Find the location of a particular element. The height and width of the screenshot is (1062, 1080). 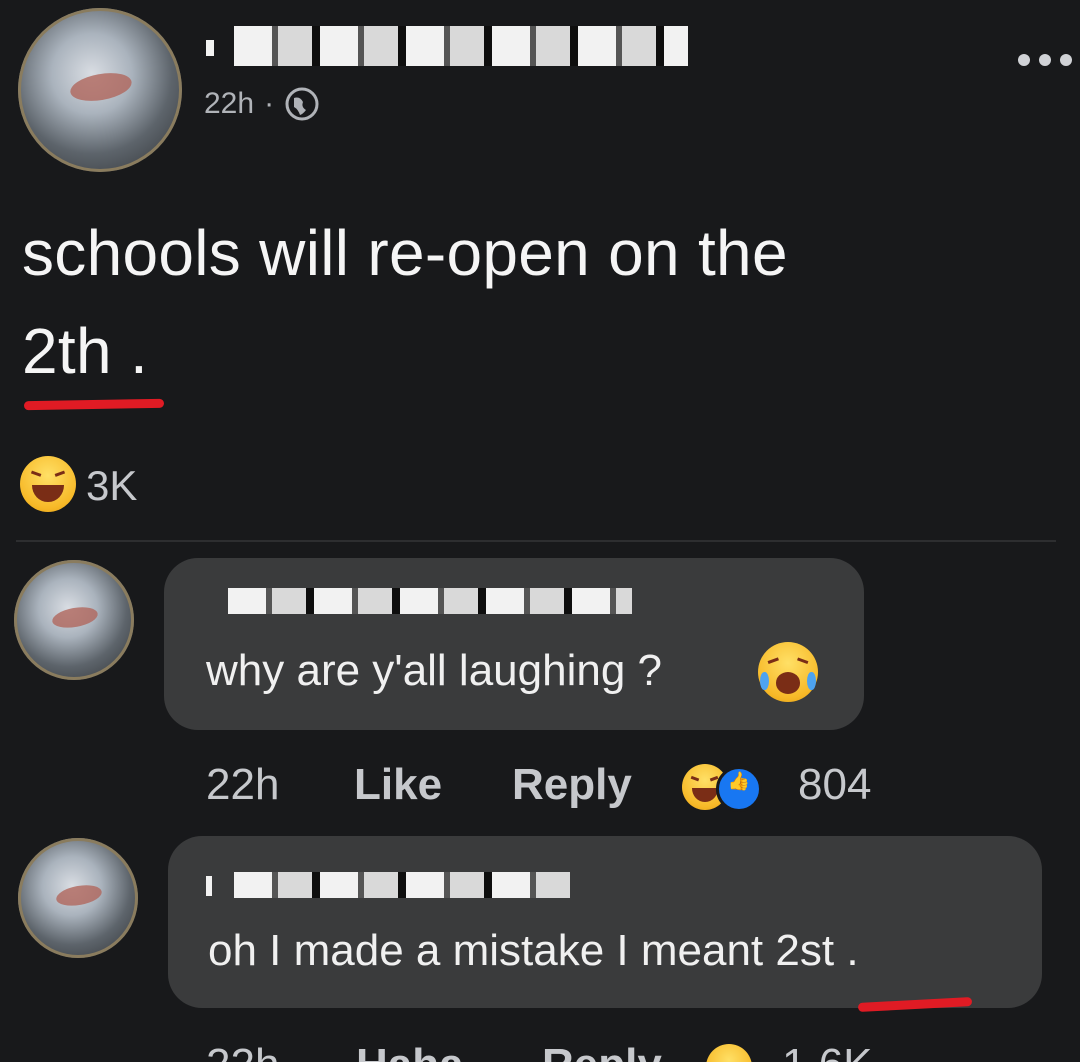

post-timestamp: 22h is located at coordinates (229, 104).